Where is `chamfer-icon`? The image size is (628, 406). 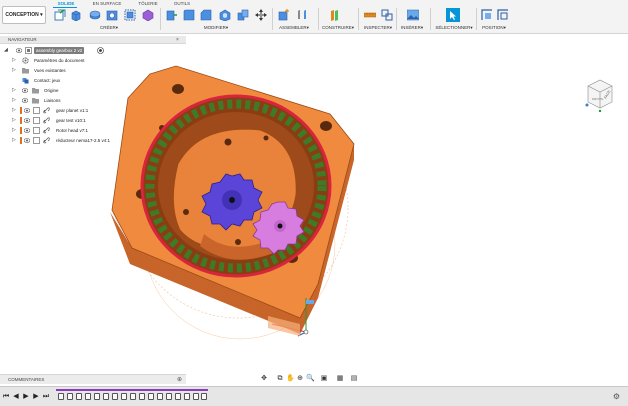 chamfer-icon is located at coordinates (206, 15).